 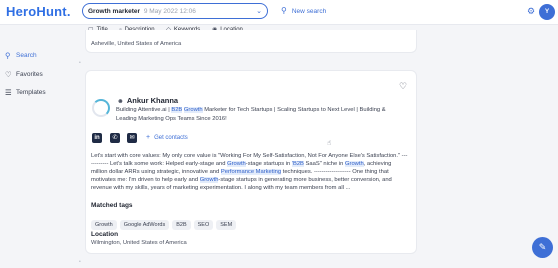 I want to click on tag-chip: Google AdWords, so click(x=144, y=225).